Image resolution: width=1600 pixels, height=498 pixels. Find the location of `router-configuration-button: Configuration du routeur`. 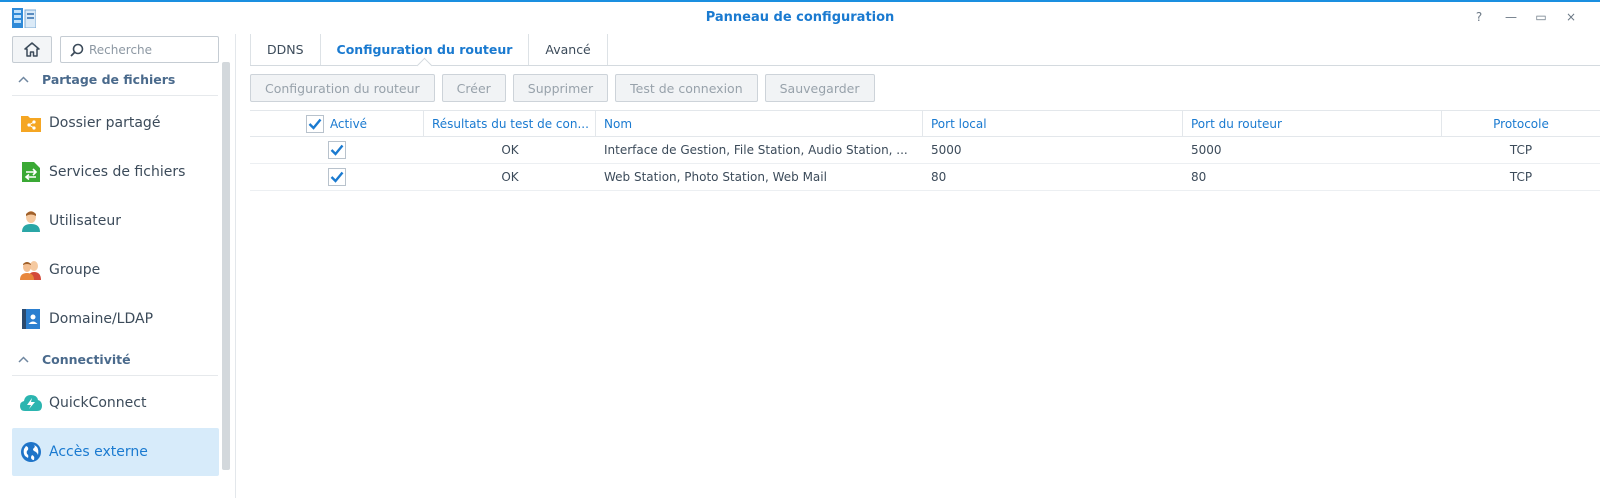

router-configuration-button: Configuration du routeur is located at coordinates (342, 88).